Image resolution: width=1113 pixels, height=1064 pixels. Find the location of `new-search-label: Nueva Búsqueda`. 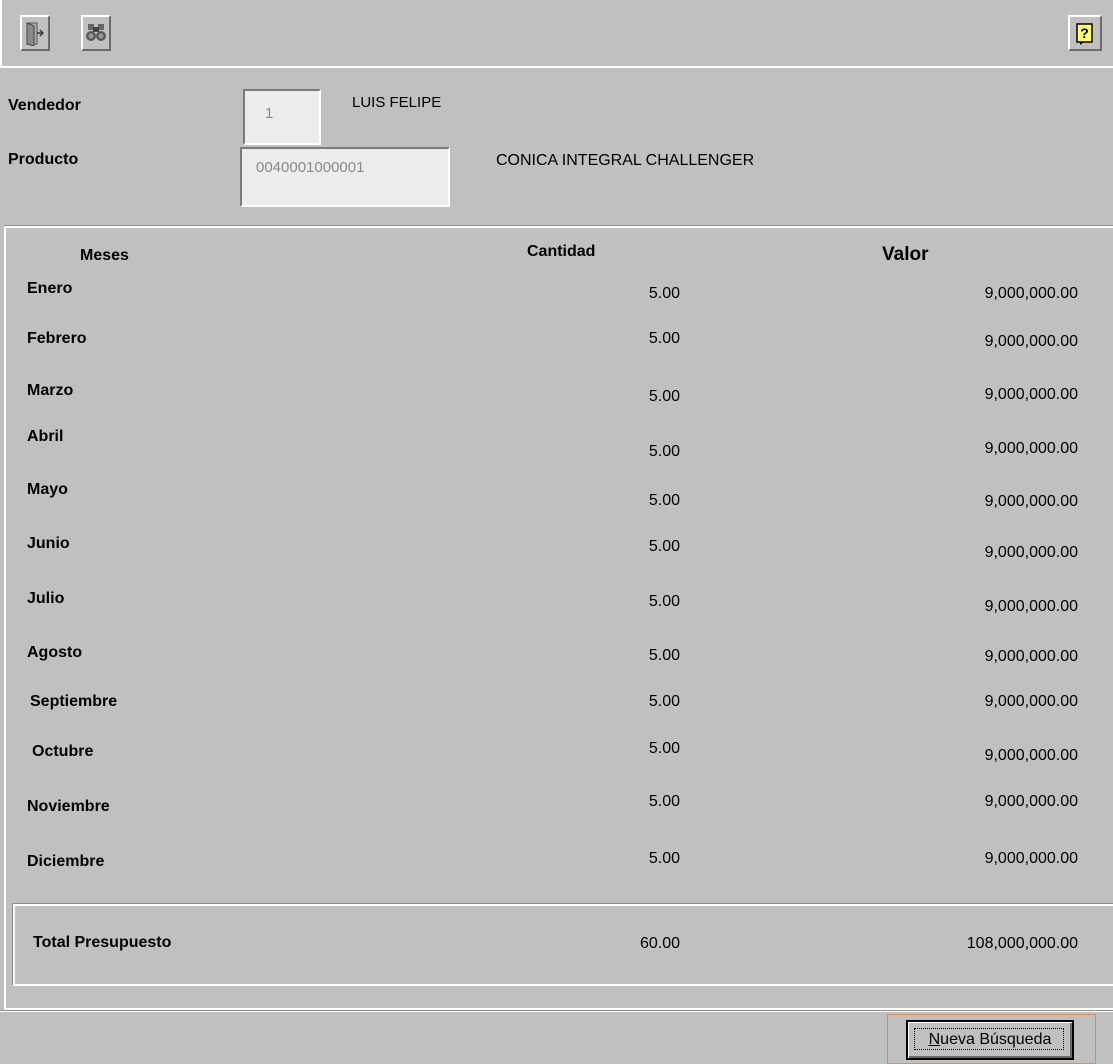

new-search-label: Nueva Búsqueda is located at coordinates (990, 1040).